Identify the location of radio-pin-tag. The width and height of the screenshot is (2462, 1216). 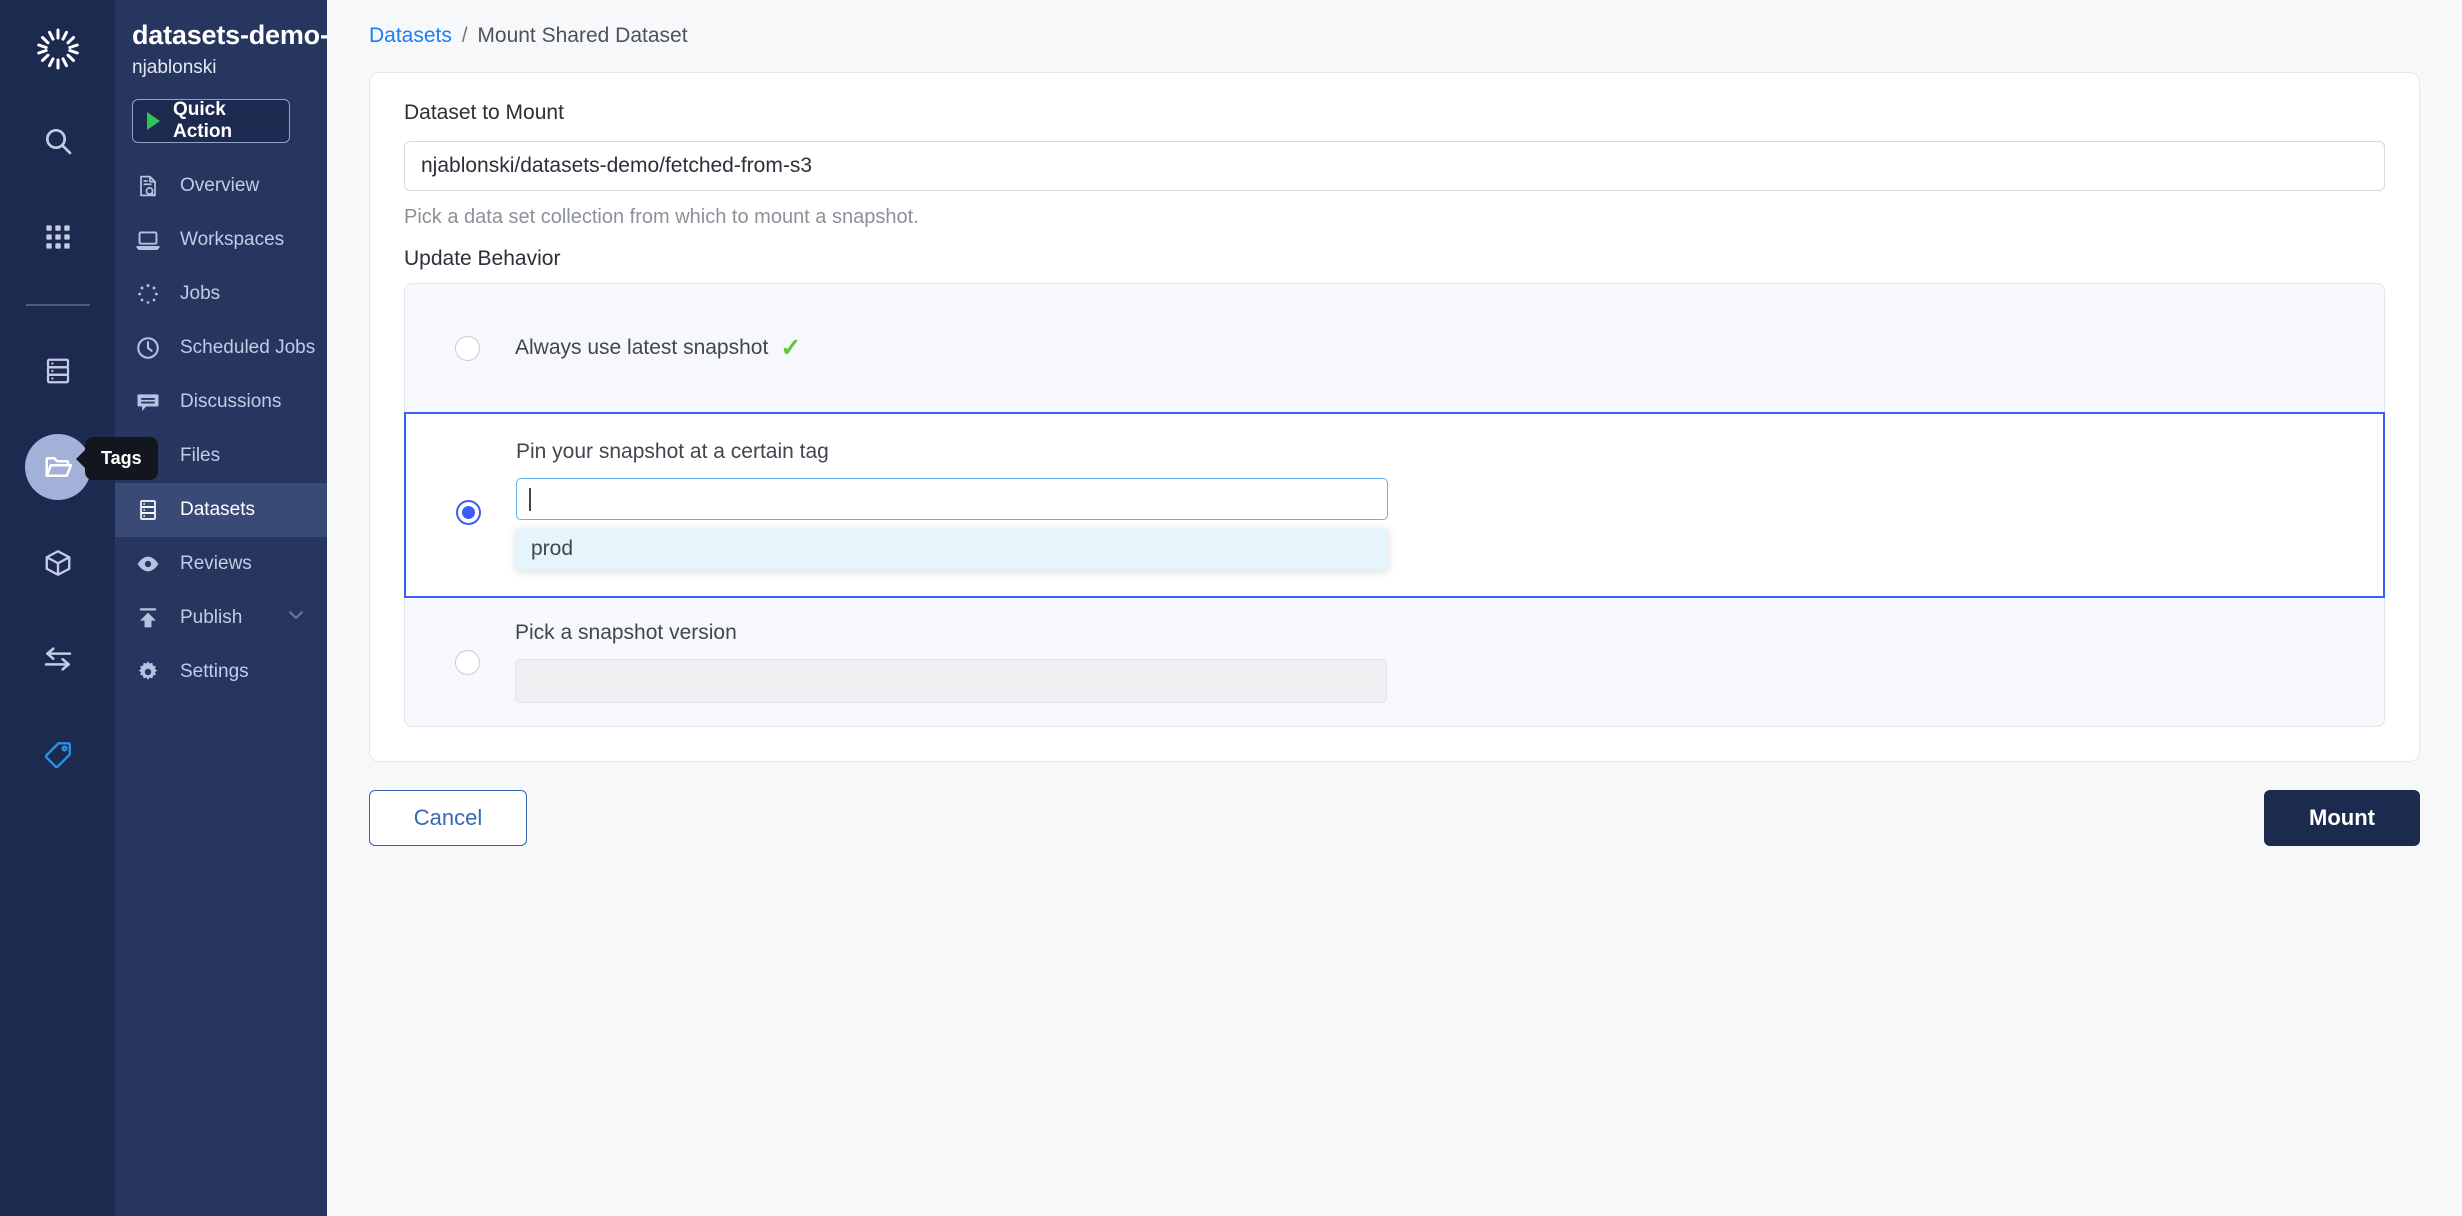
(468, 512).